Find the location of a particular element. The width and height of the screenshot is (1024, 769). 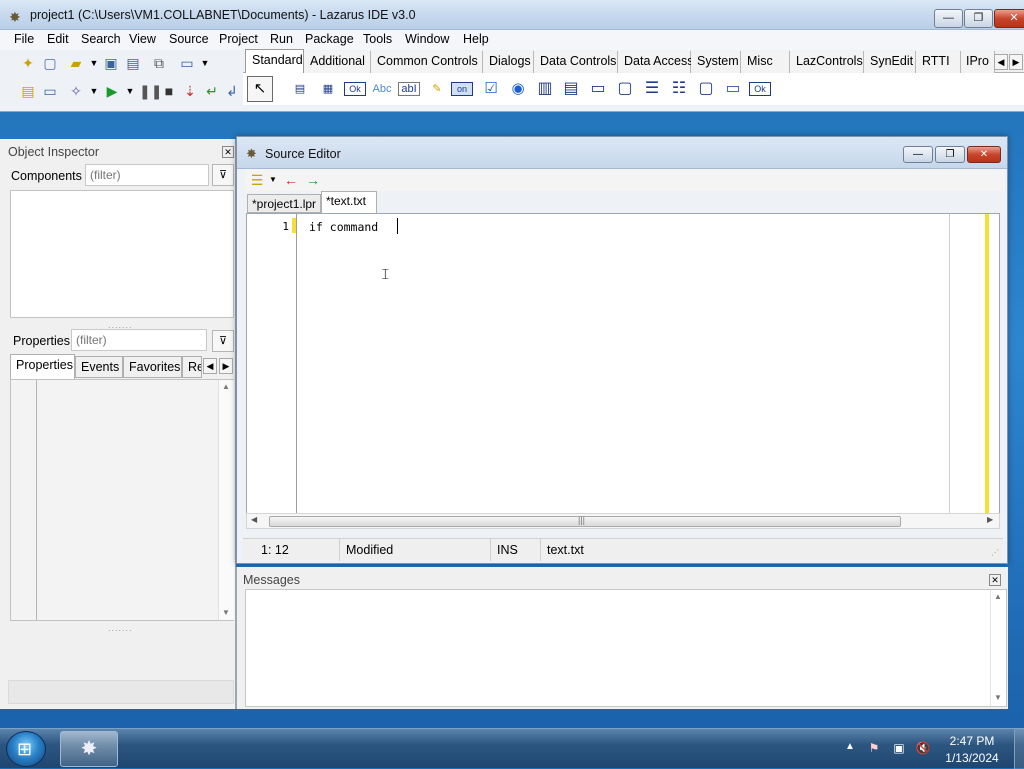

save-all-icon: ▤ is located at coordinates (133, 63).